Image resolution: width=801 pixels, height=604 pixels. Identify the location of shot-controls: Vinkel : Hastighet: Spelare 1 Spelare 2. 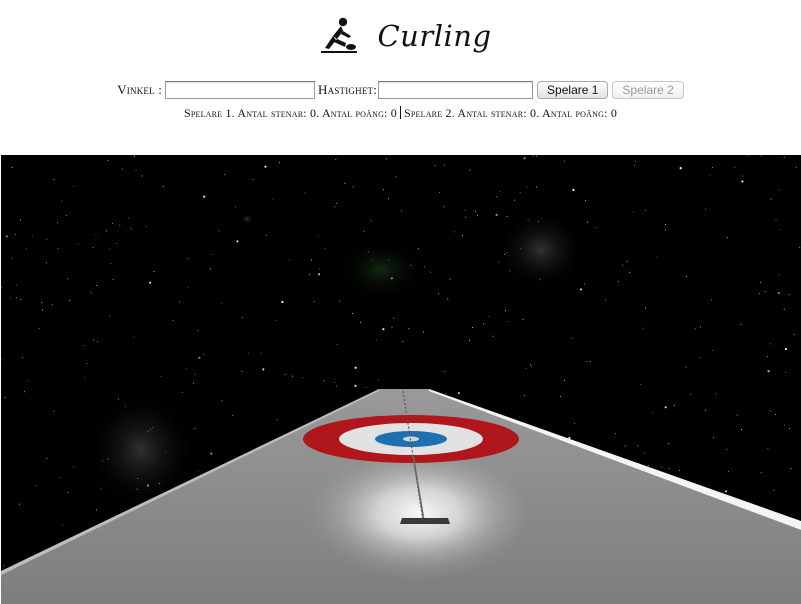
(400, 90).